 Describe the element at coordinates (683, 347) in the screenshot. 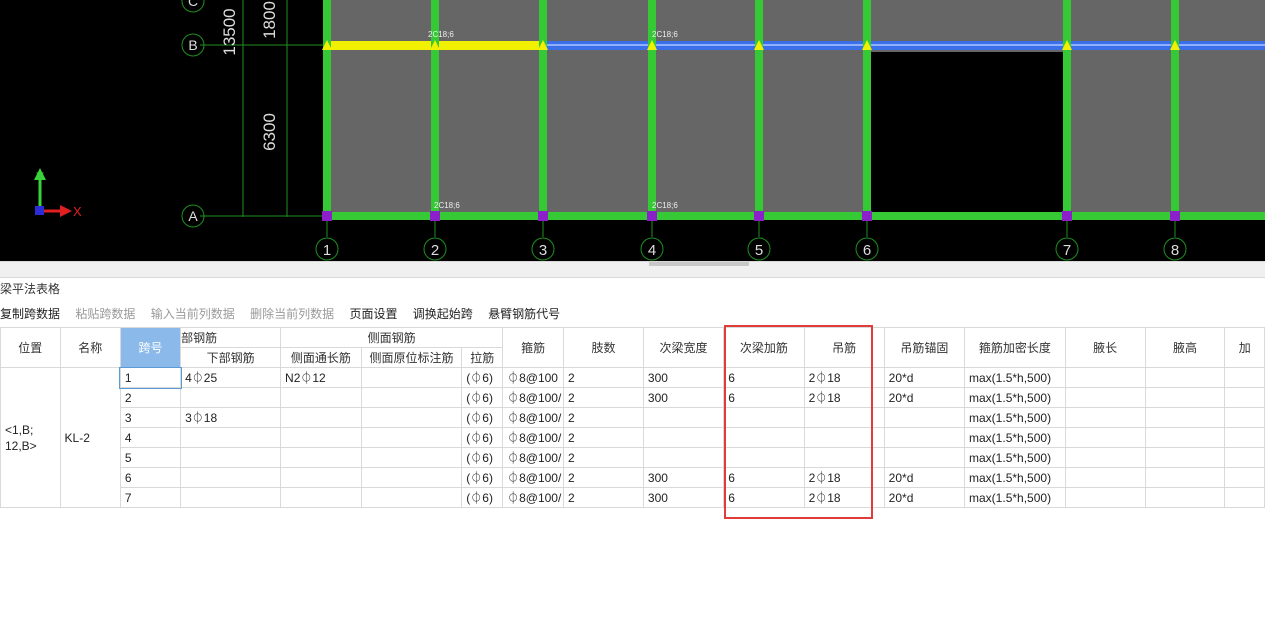

I see `header-secondary-beam-width: 次梁宽度` at that location.